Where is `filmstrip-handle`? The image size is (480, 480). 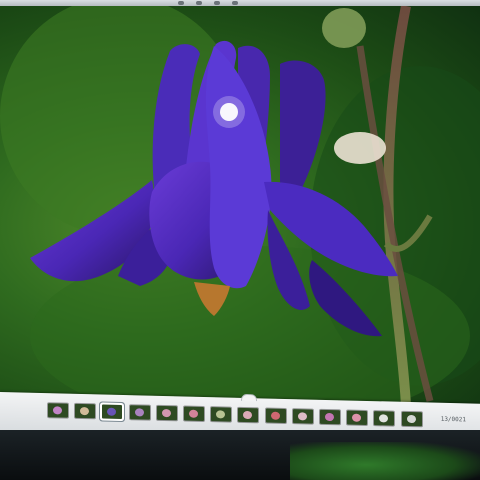
filmstrip-handle is located at coordinates (249, 397).